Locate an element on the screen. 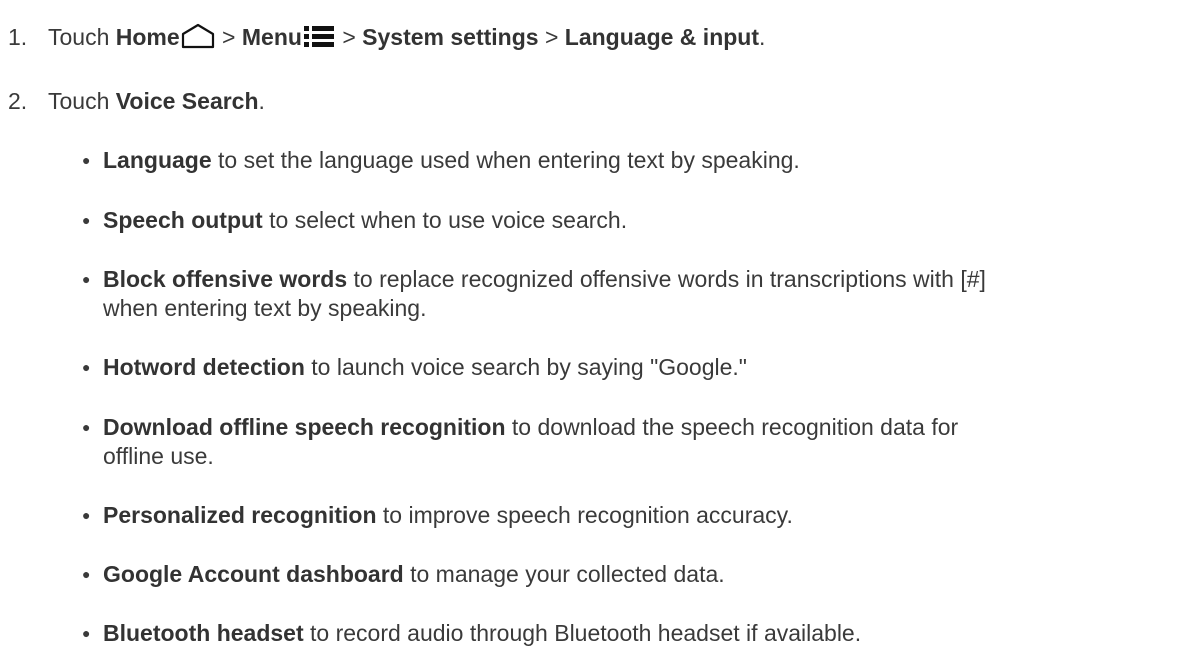 The height and width of the screenshot is (660, 1199). menu-icon is located at coordinates (319, 39).